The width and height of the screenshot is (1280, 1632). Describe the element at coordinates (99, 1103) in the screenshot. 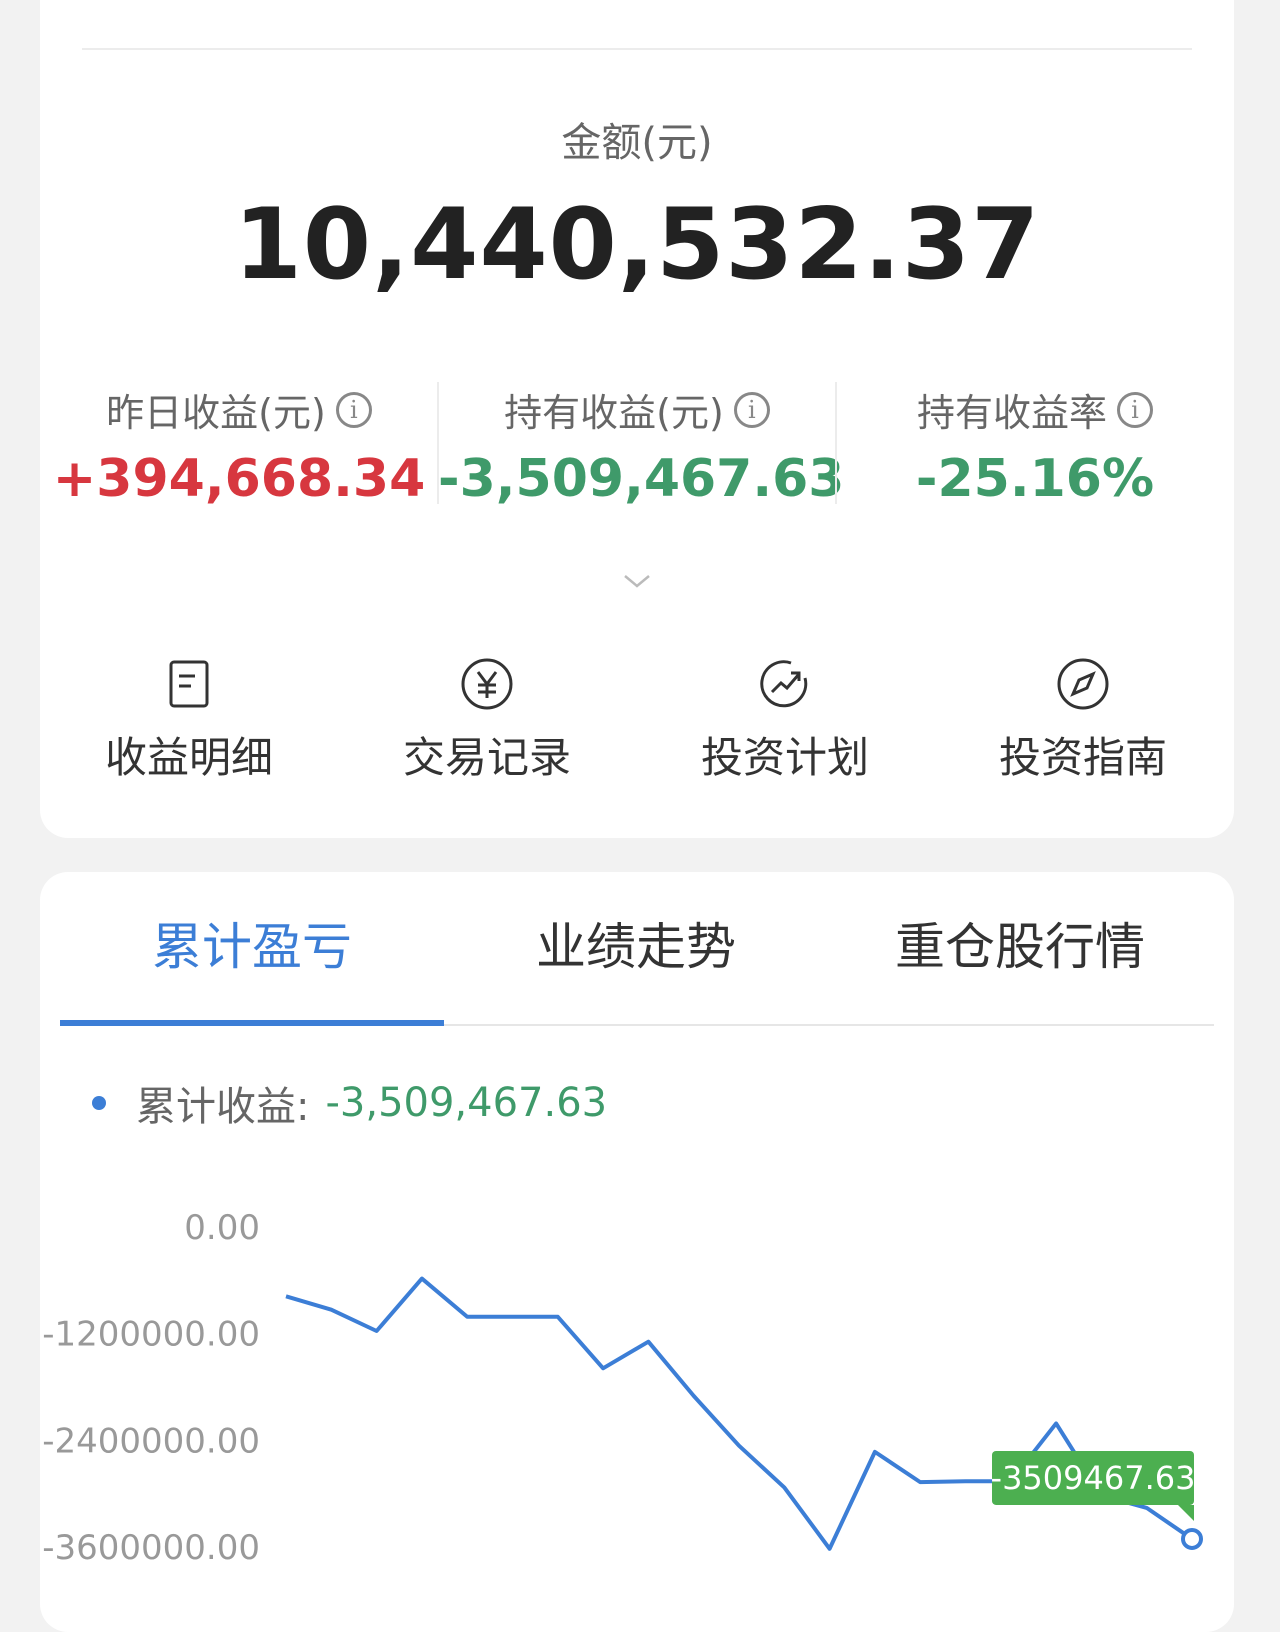

I see `legend-dot` at that location.